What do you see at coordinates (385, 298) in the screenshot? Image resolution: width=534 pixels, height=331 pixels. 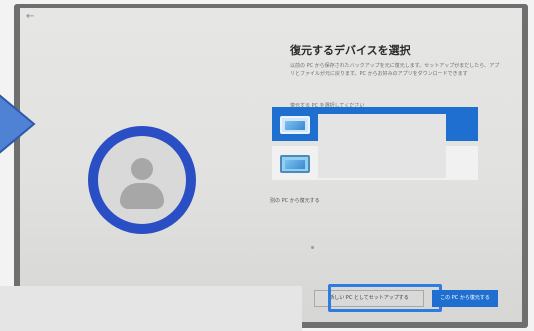 I see `highlight-box` at bounding box center [385, 298].